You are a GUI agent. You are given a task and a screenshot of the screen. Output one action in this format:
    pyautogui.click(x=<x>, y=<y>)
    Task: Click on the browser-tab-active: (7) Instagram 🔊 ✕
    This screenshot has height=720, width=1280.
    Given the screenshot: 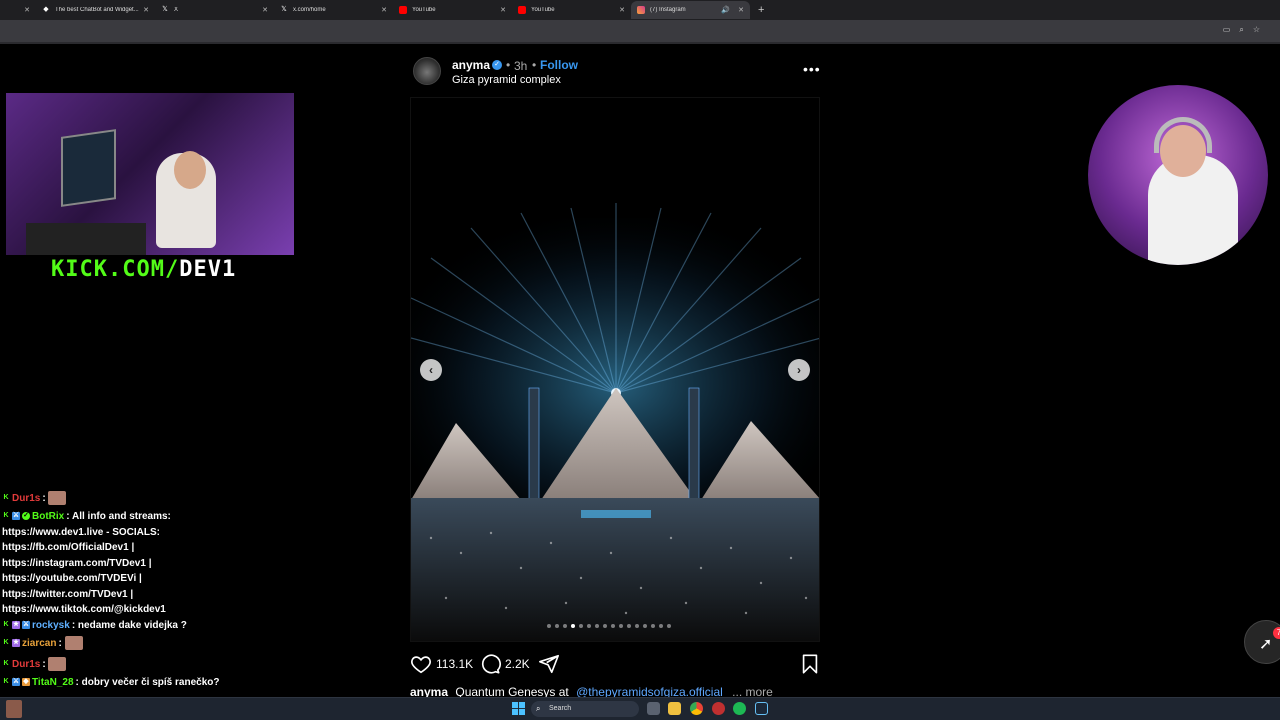 What is the action you would take?
    pyautogui.click(x=690, y=10)
    